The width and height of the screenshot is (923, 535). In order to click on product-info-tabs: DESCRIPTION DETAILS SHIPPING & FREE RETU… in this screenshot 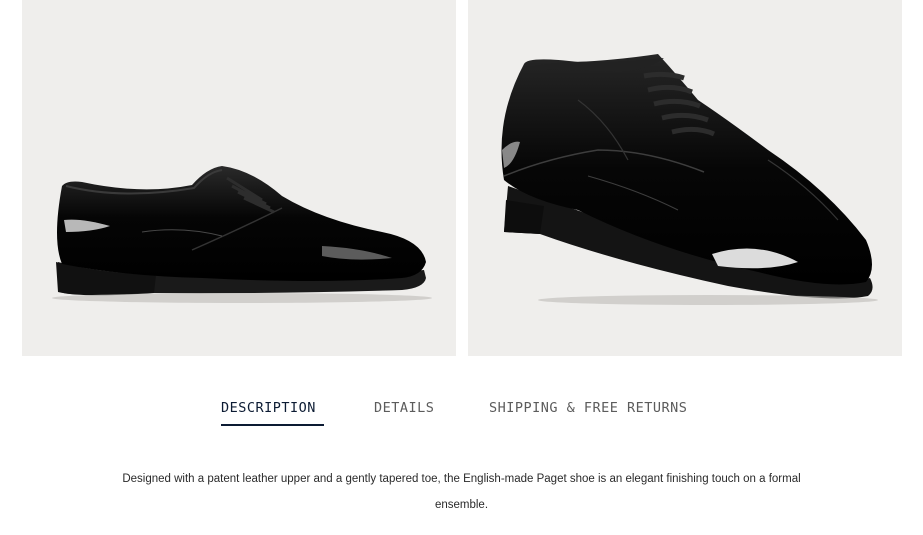, I will do `click(461, 413)`.